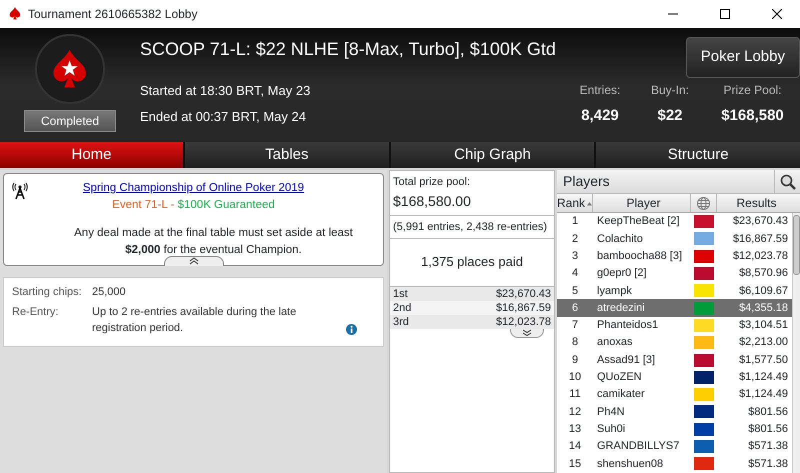  I want to click on rank-text: 13, so click(575, 429).